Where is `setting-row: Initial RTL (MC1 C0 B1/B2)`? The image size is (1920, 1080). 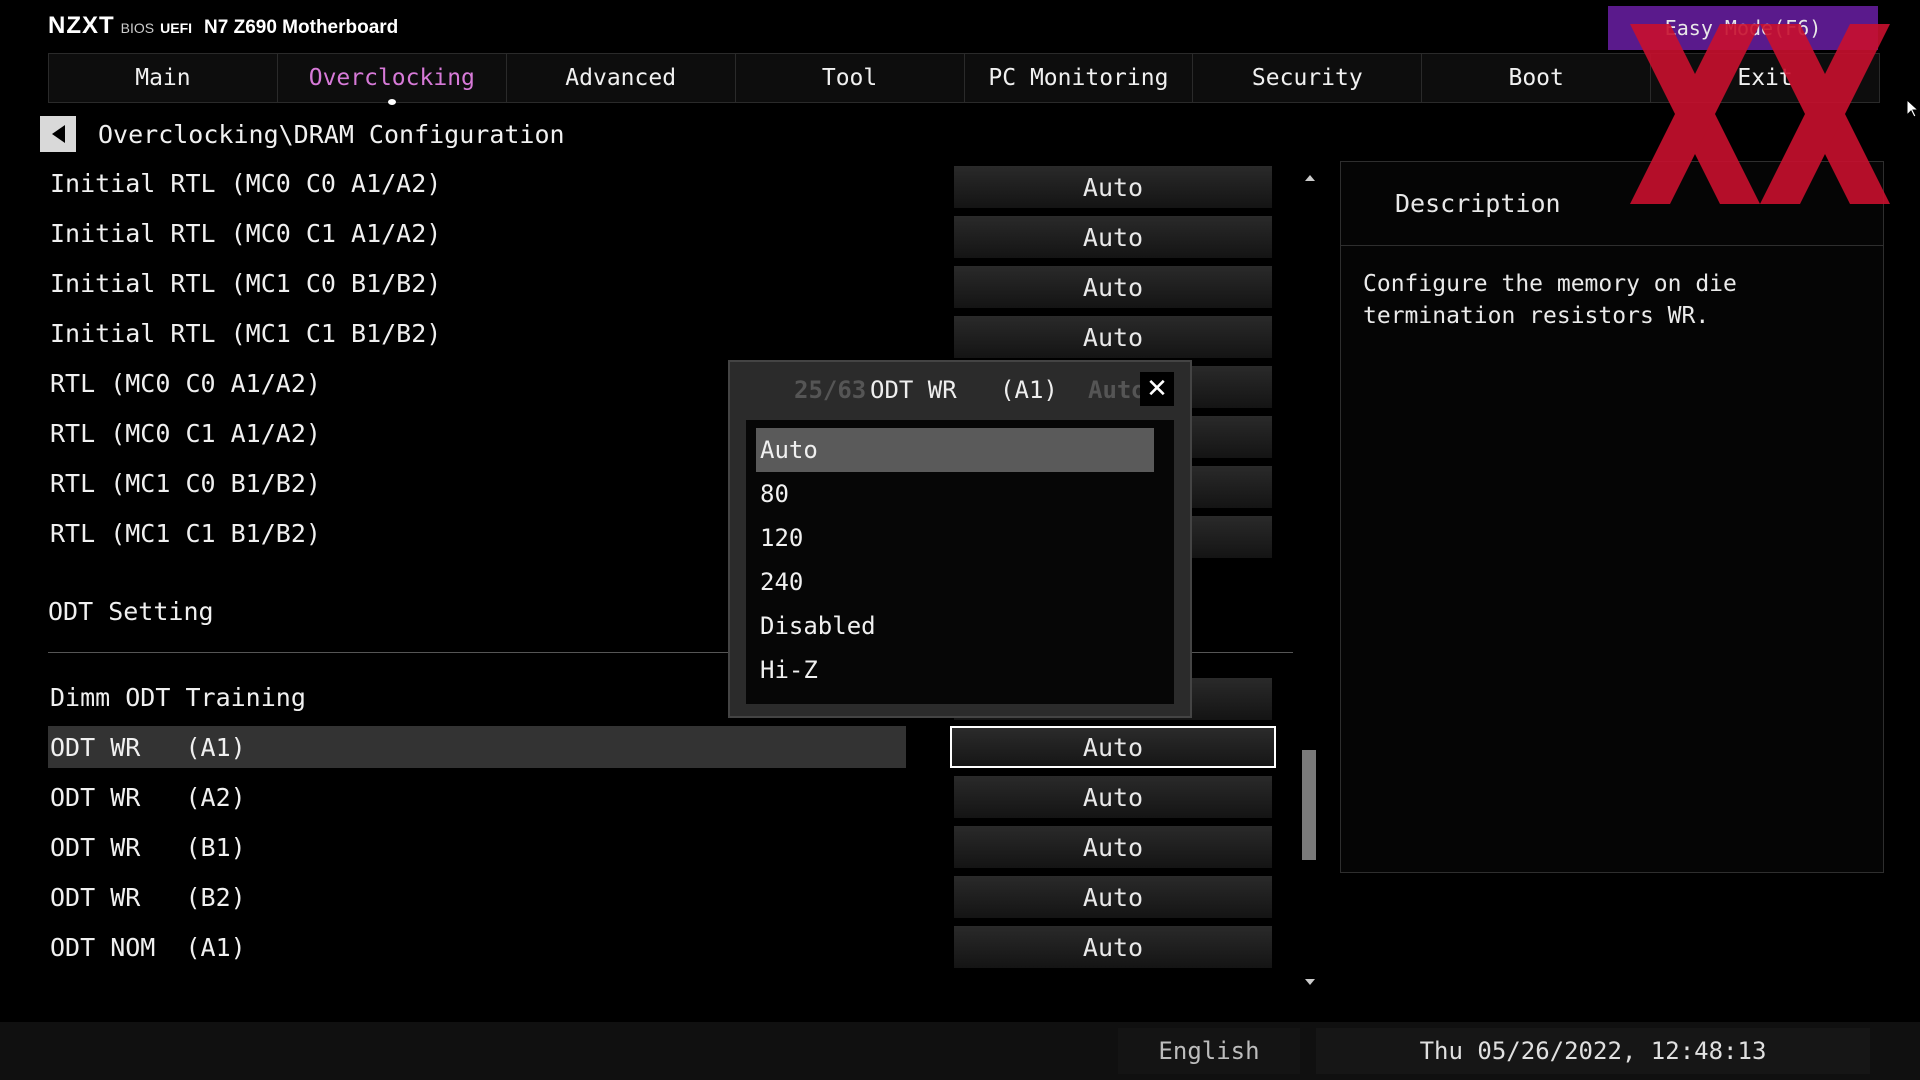
setting-row: Initial RTL (MC1 C0 B1/B2) is located at coordinates (244, 283).